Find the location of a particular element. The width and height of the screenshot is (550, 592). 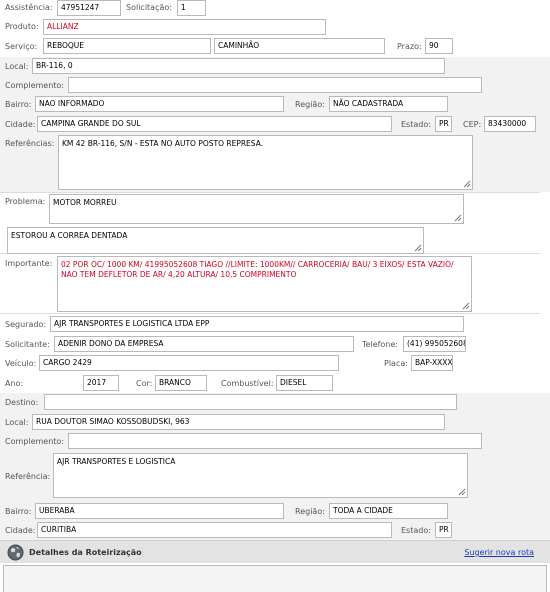

telefone-label: Telefone: is located at coordinates (380, 344).